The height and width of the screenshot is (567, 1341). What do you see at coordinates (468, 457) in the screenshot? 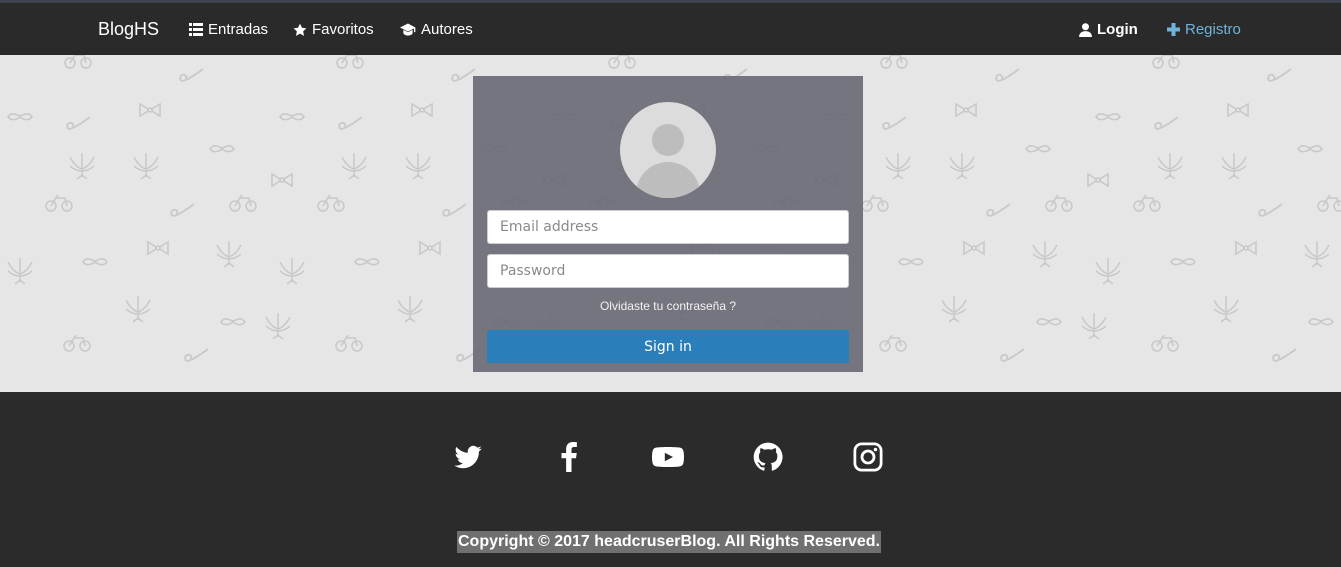
I see `twitter-icon` at bounding box center [468, 457].